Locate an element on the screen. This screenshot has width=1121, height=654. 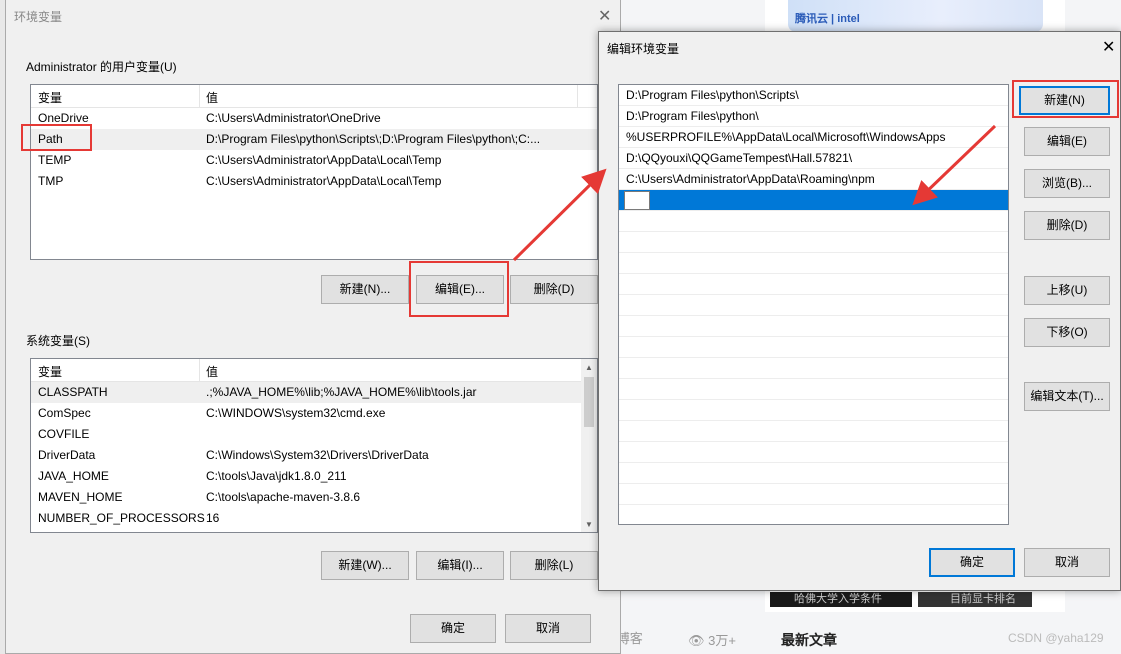
arrow-to-edit-dialog is located at coordinates (559, 215).